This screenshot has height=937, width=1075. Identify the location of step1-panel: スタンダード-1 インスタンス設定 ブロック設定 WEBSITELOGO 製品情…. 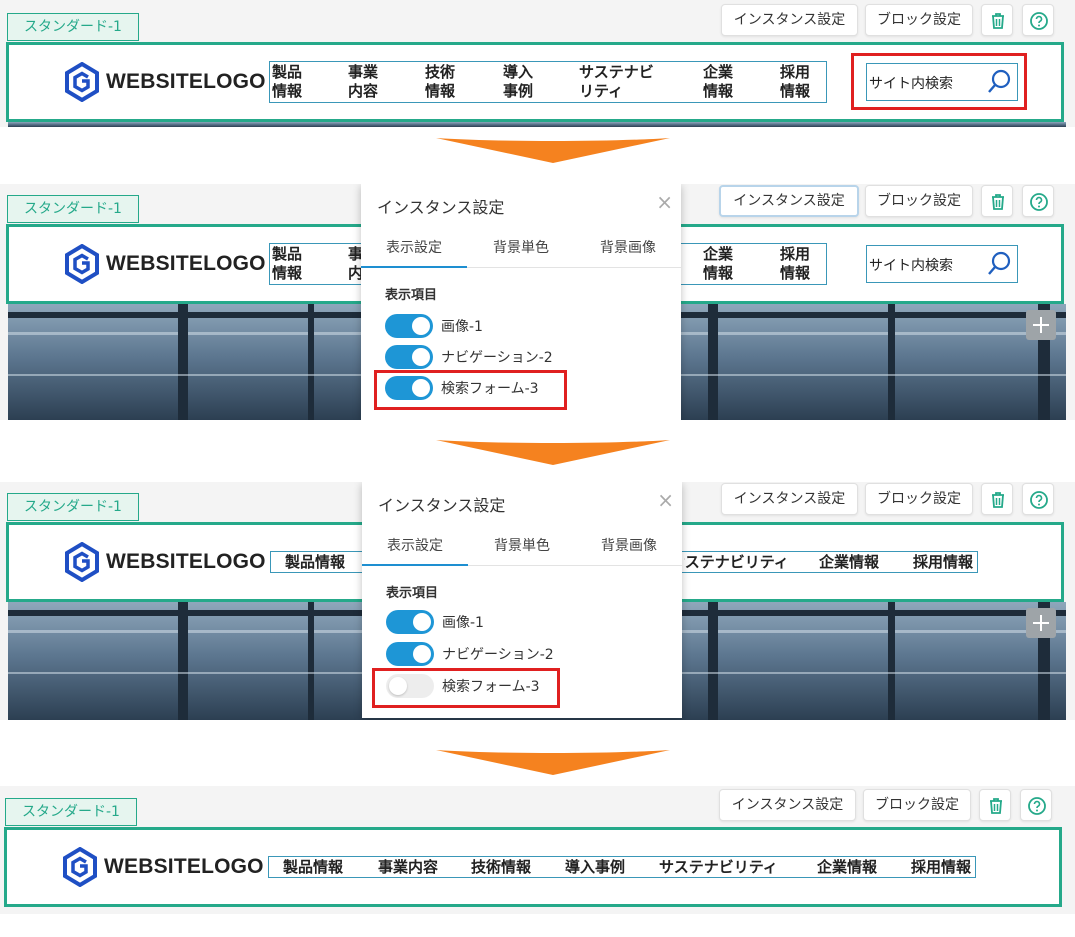
(537, 63).